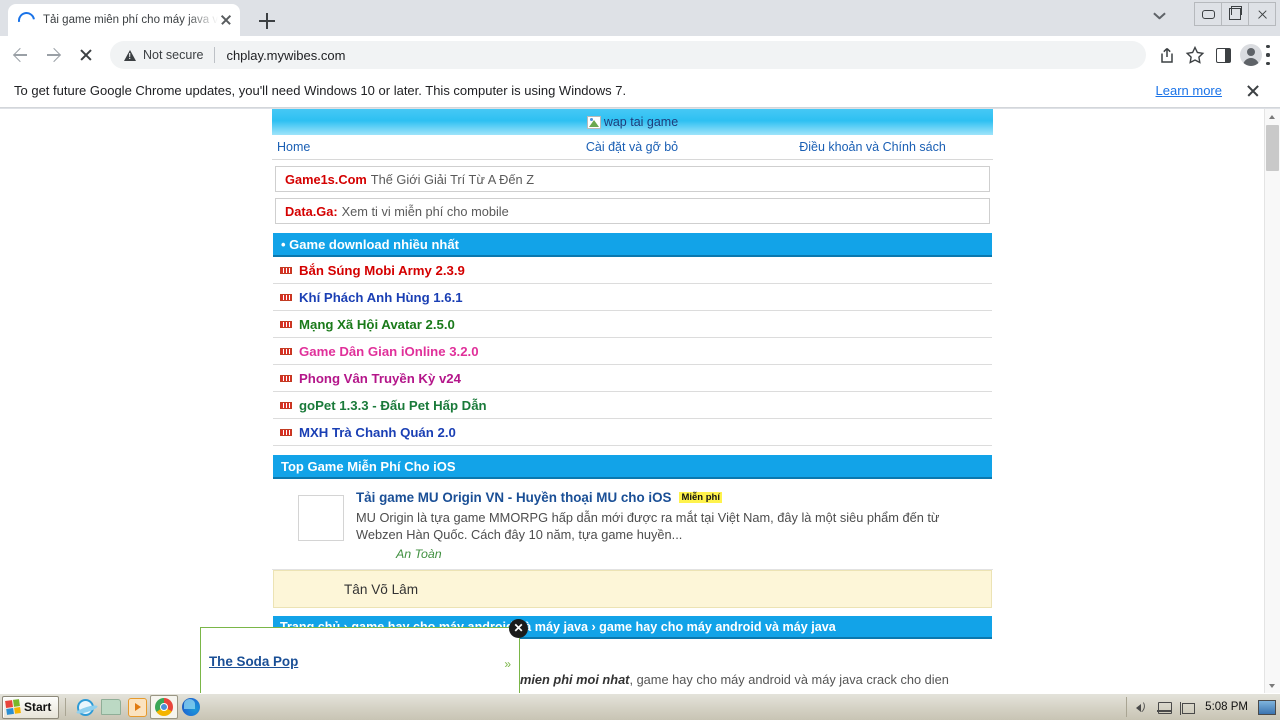  I want to click on stop-icon, so click(86, 55).